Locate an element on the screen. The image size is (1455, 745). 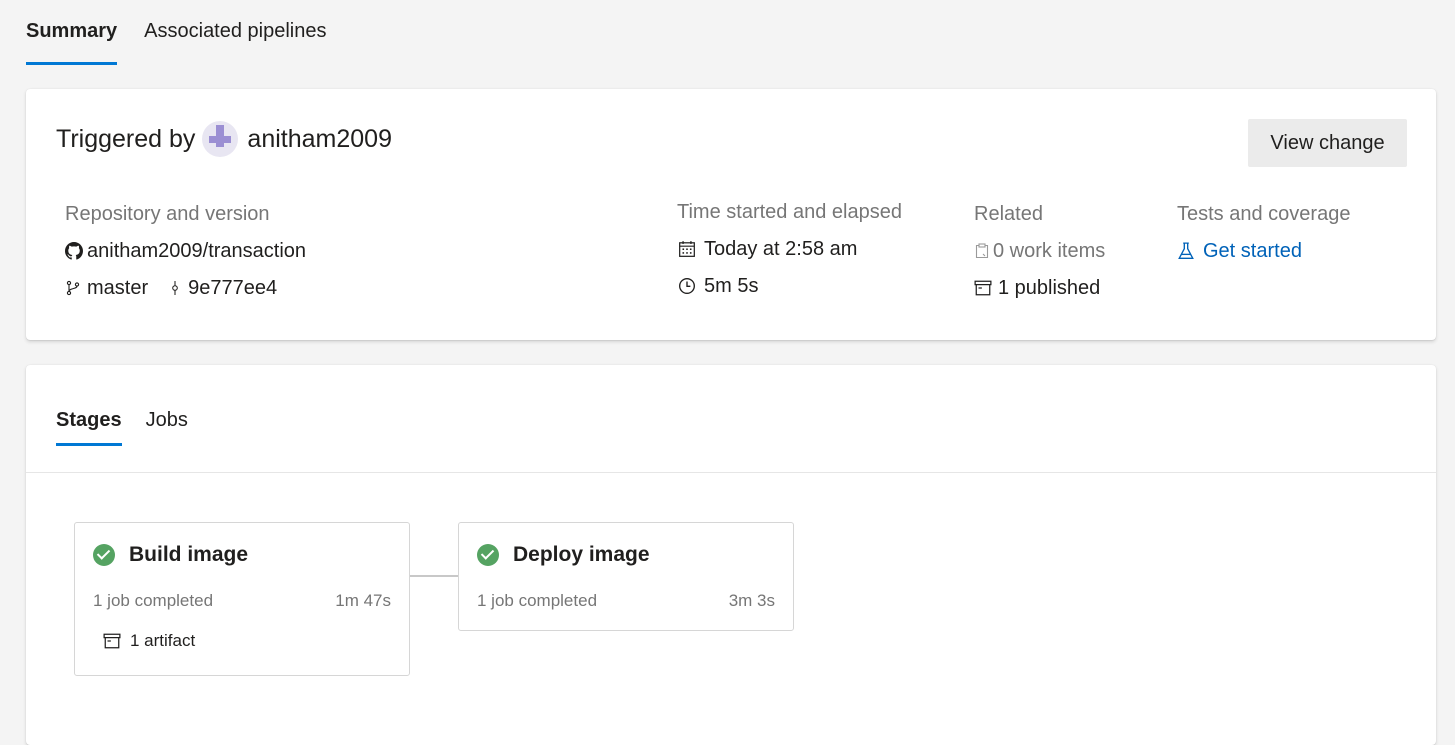
stage-meta: 1 job completed 3m 3s is located at coordinates (626, 601).